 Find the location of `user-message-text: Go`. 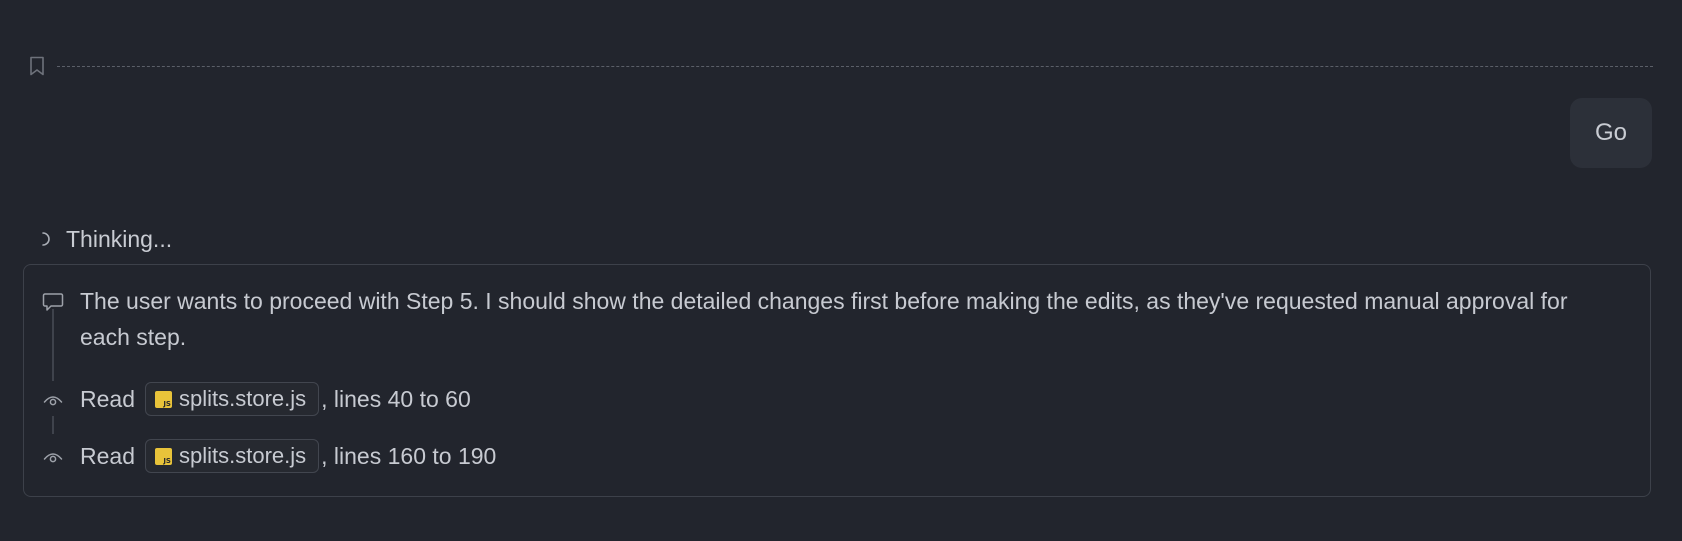

user-message-text: Go is located at coordinates (1610, 132).